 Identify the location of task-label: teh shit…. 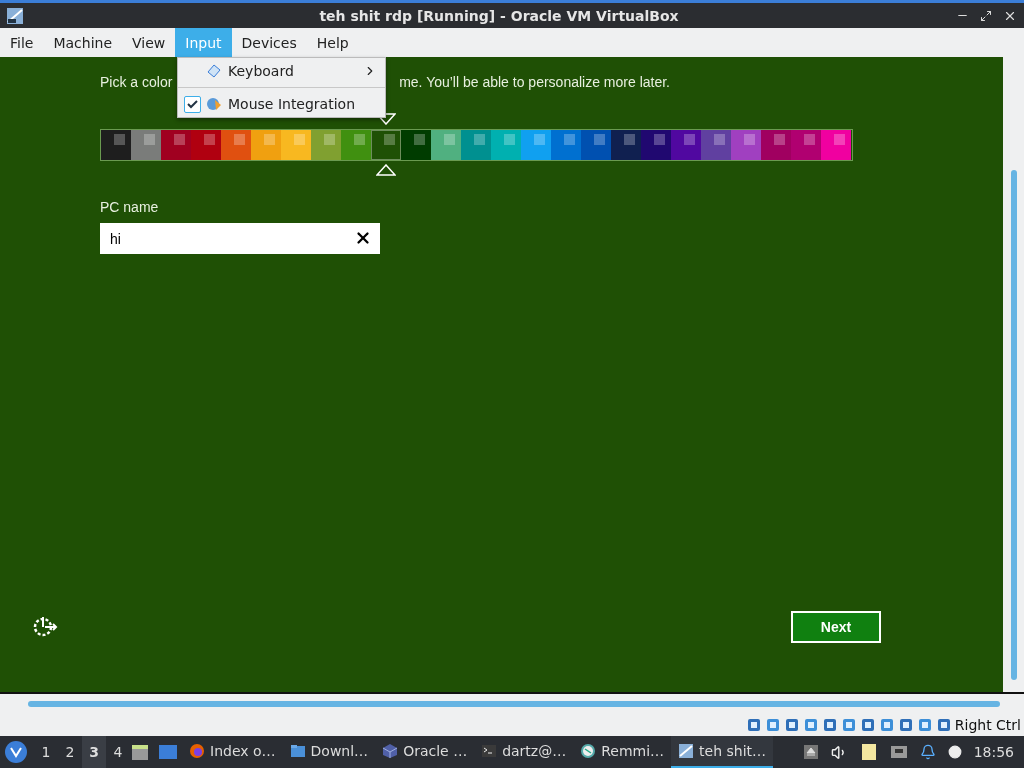
(733, 751).